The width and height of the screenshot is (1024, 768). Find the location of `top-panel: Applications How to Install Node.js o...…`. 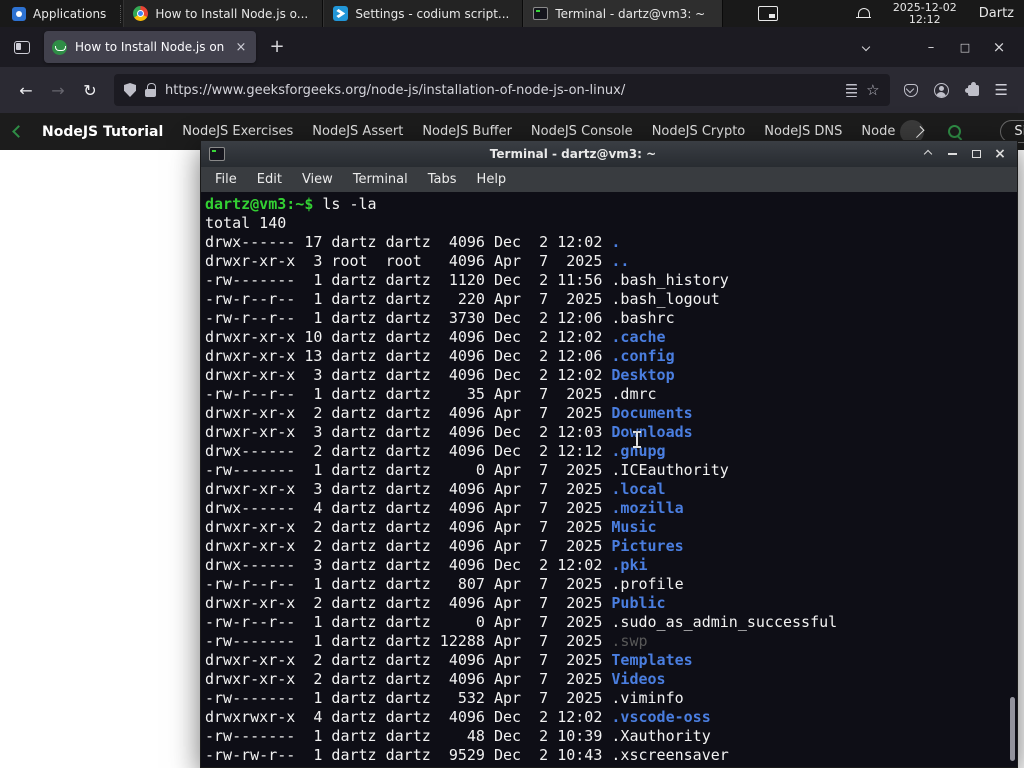

top-panel: Applications How to Install Node.js o...… is located at coordinates (512, 13).